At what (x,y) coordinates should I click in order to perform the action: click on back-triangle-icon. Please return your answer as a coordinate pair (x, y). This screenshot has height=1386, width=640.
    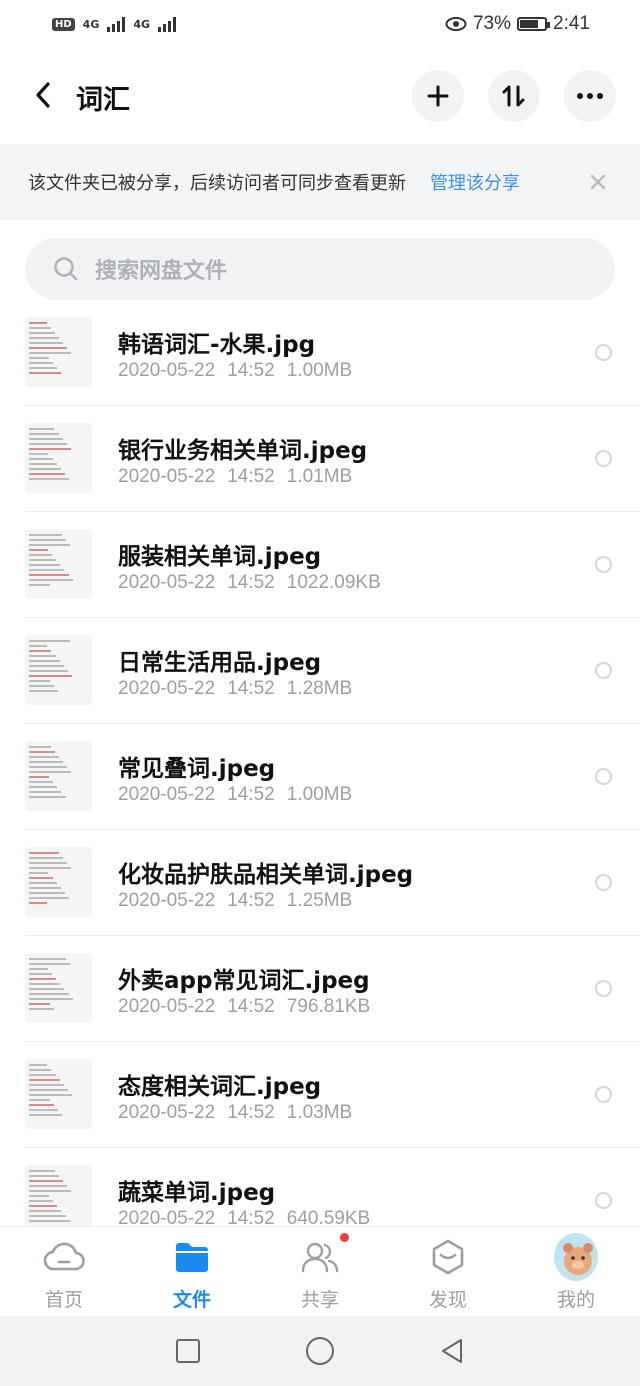
    Looking at the image, I should click on (452, 1351).